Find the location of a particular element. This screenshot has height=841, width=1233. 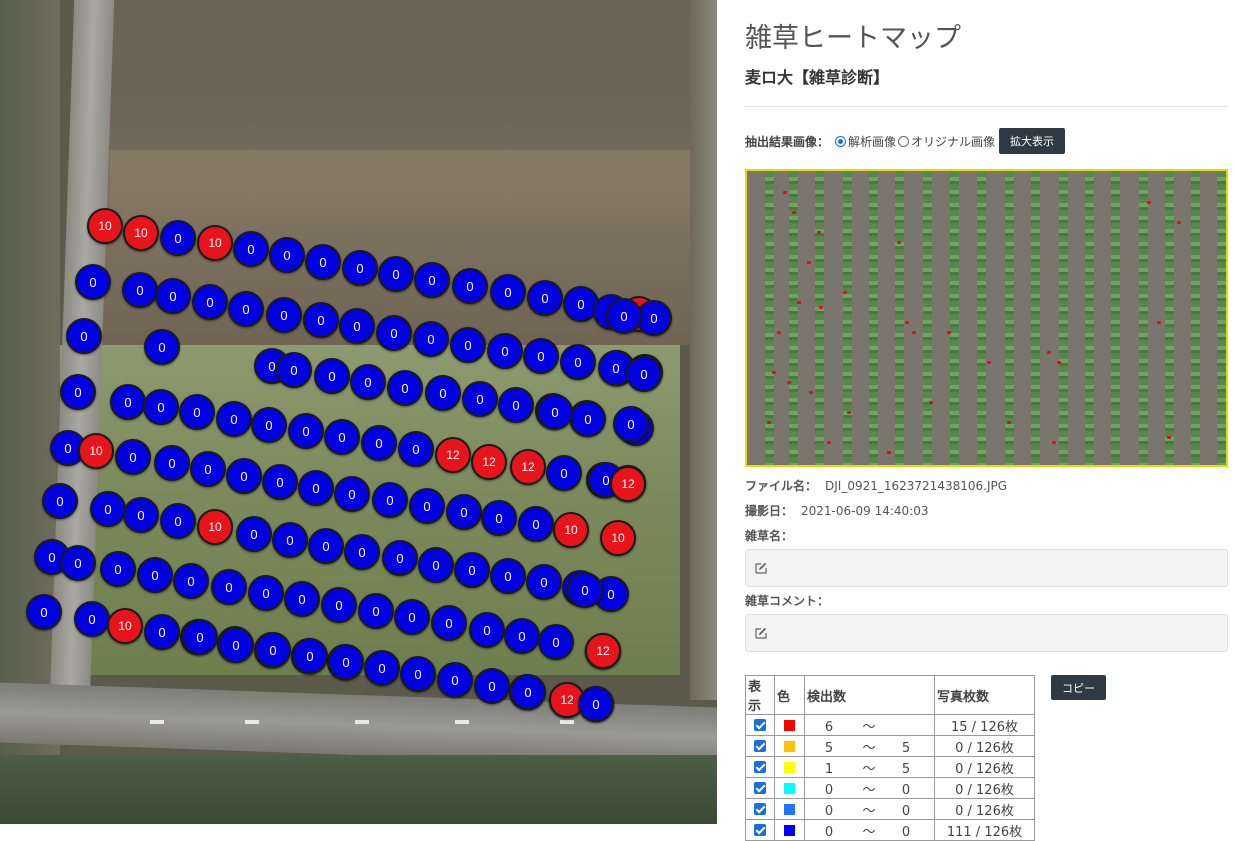

weed-comment-field is located at coordinates (986, 633).